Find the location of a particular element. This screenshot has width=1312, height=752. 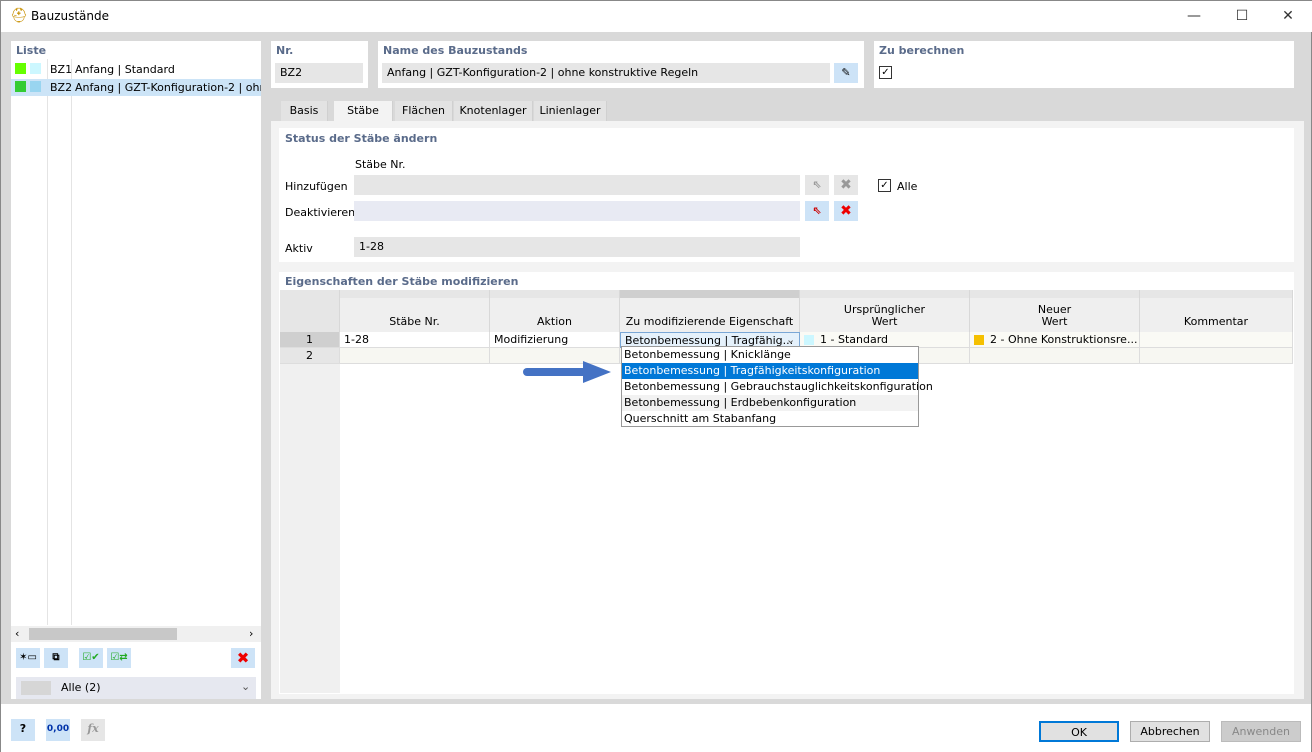

invert-check-button: ☑⇄ is located at coordinates (119, 658).